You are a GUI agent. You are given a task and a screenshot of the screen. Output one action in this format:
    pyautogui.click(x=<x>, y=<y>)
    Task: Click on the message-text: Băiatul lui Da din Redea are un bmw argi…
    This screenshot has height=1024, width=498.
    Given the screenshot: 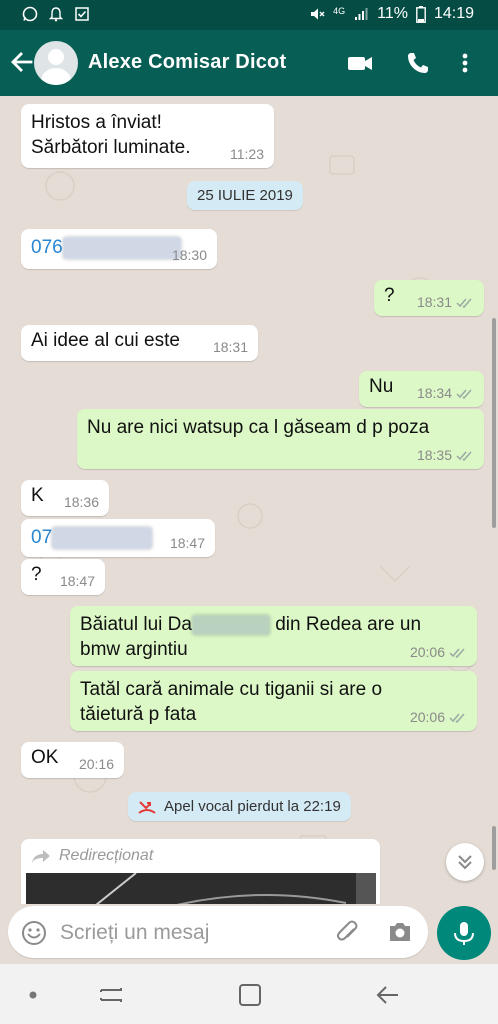 What is the action you would take?
    pyautogui.click(x=251, y=637)
    